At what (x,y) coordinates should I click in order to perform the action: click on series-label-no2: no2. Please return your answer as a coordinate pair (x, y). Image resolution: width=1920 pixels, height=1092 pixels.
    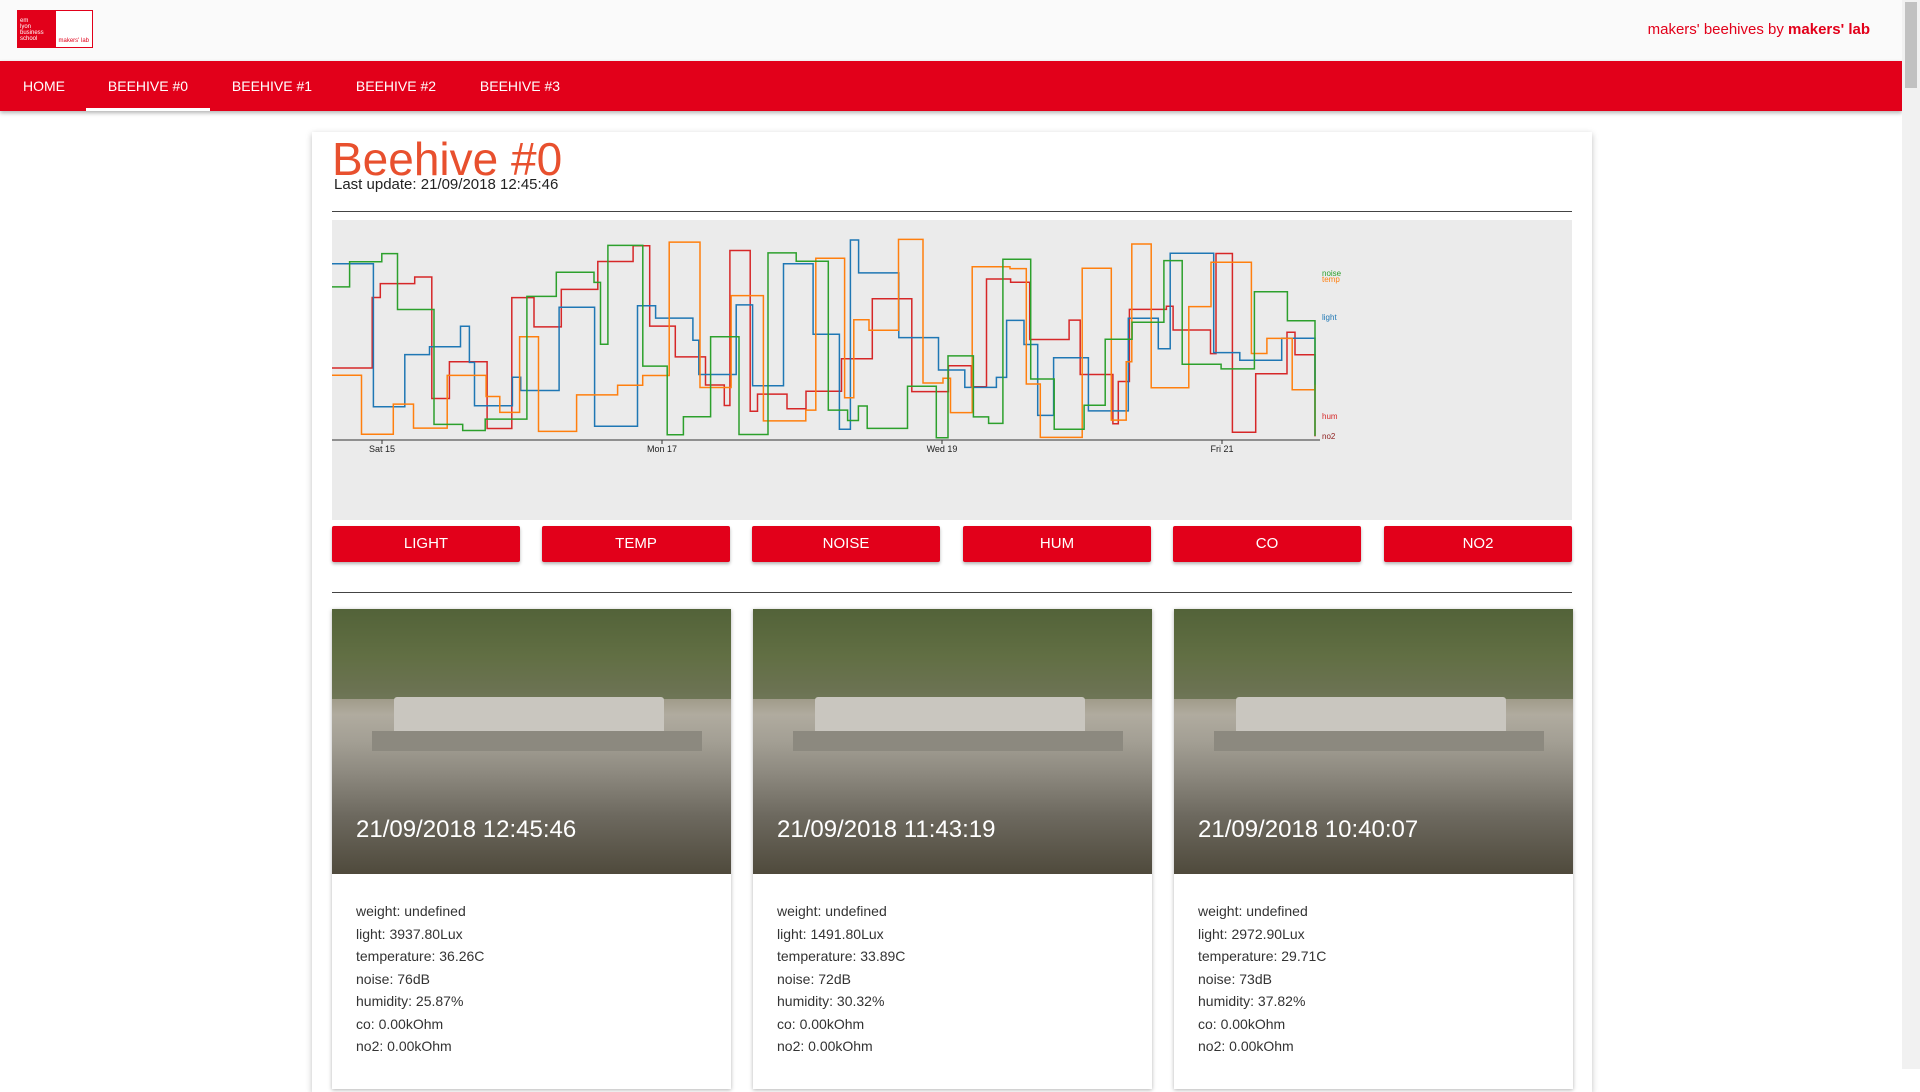
    Looking at the image, I should click on (1329, 436).